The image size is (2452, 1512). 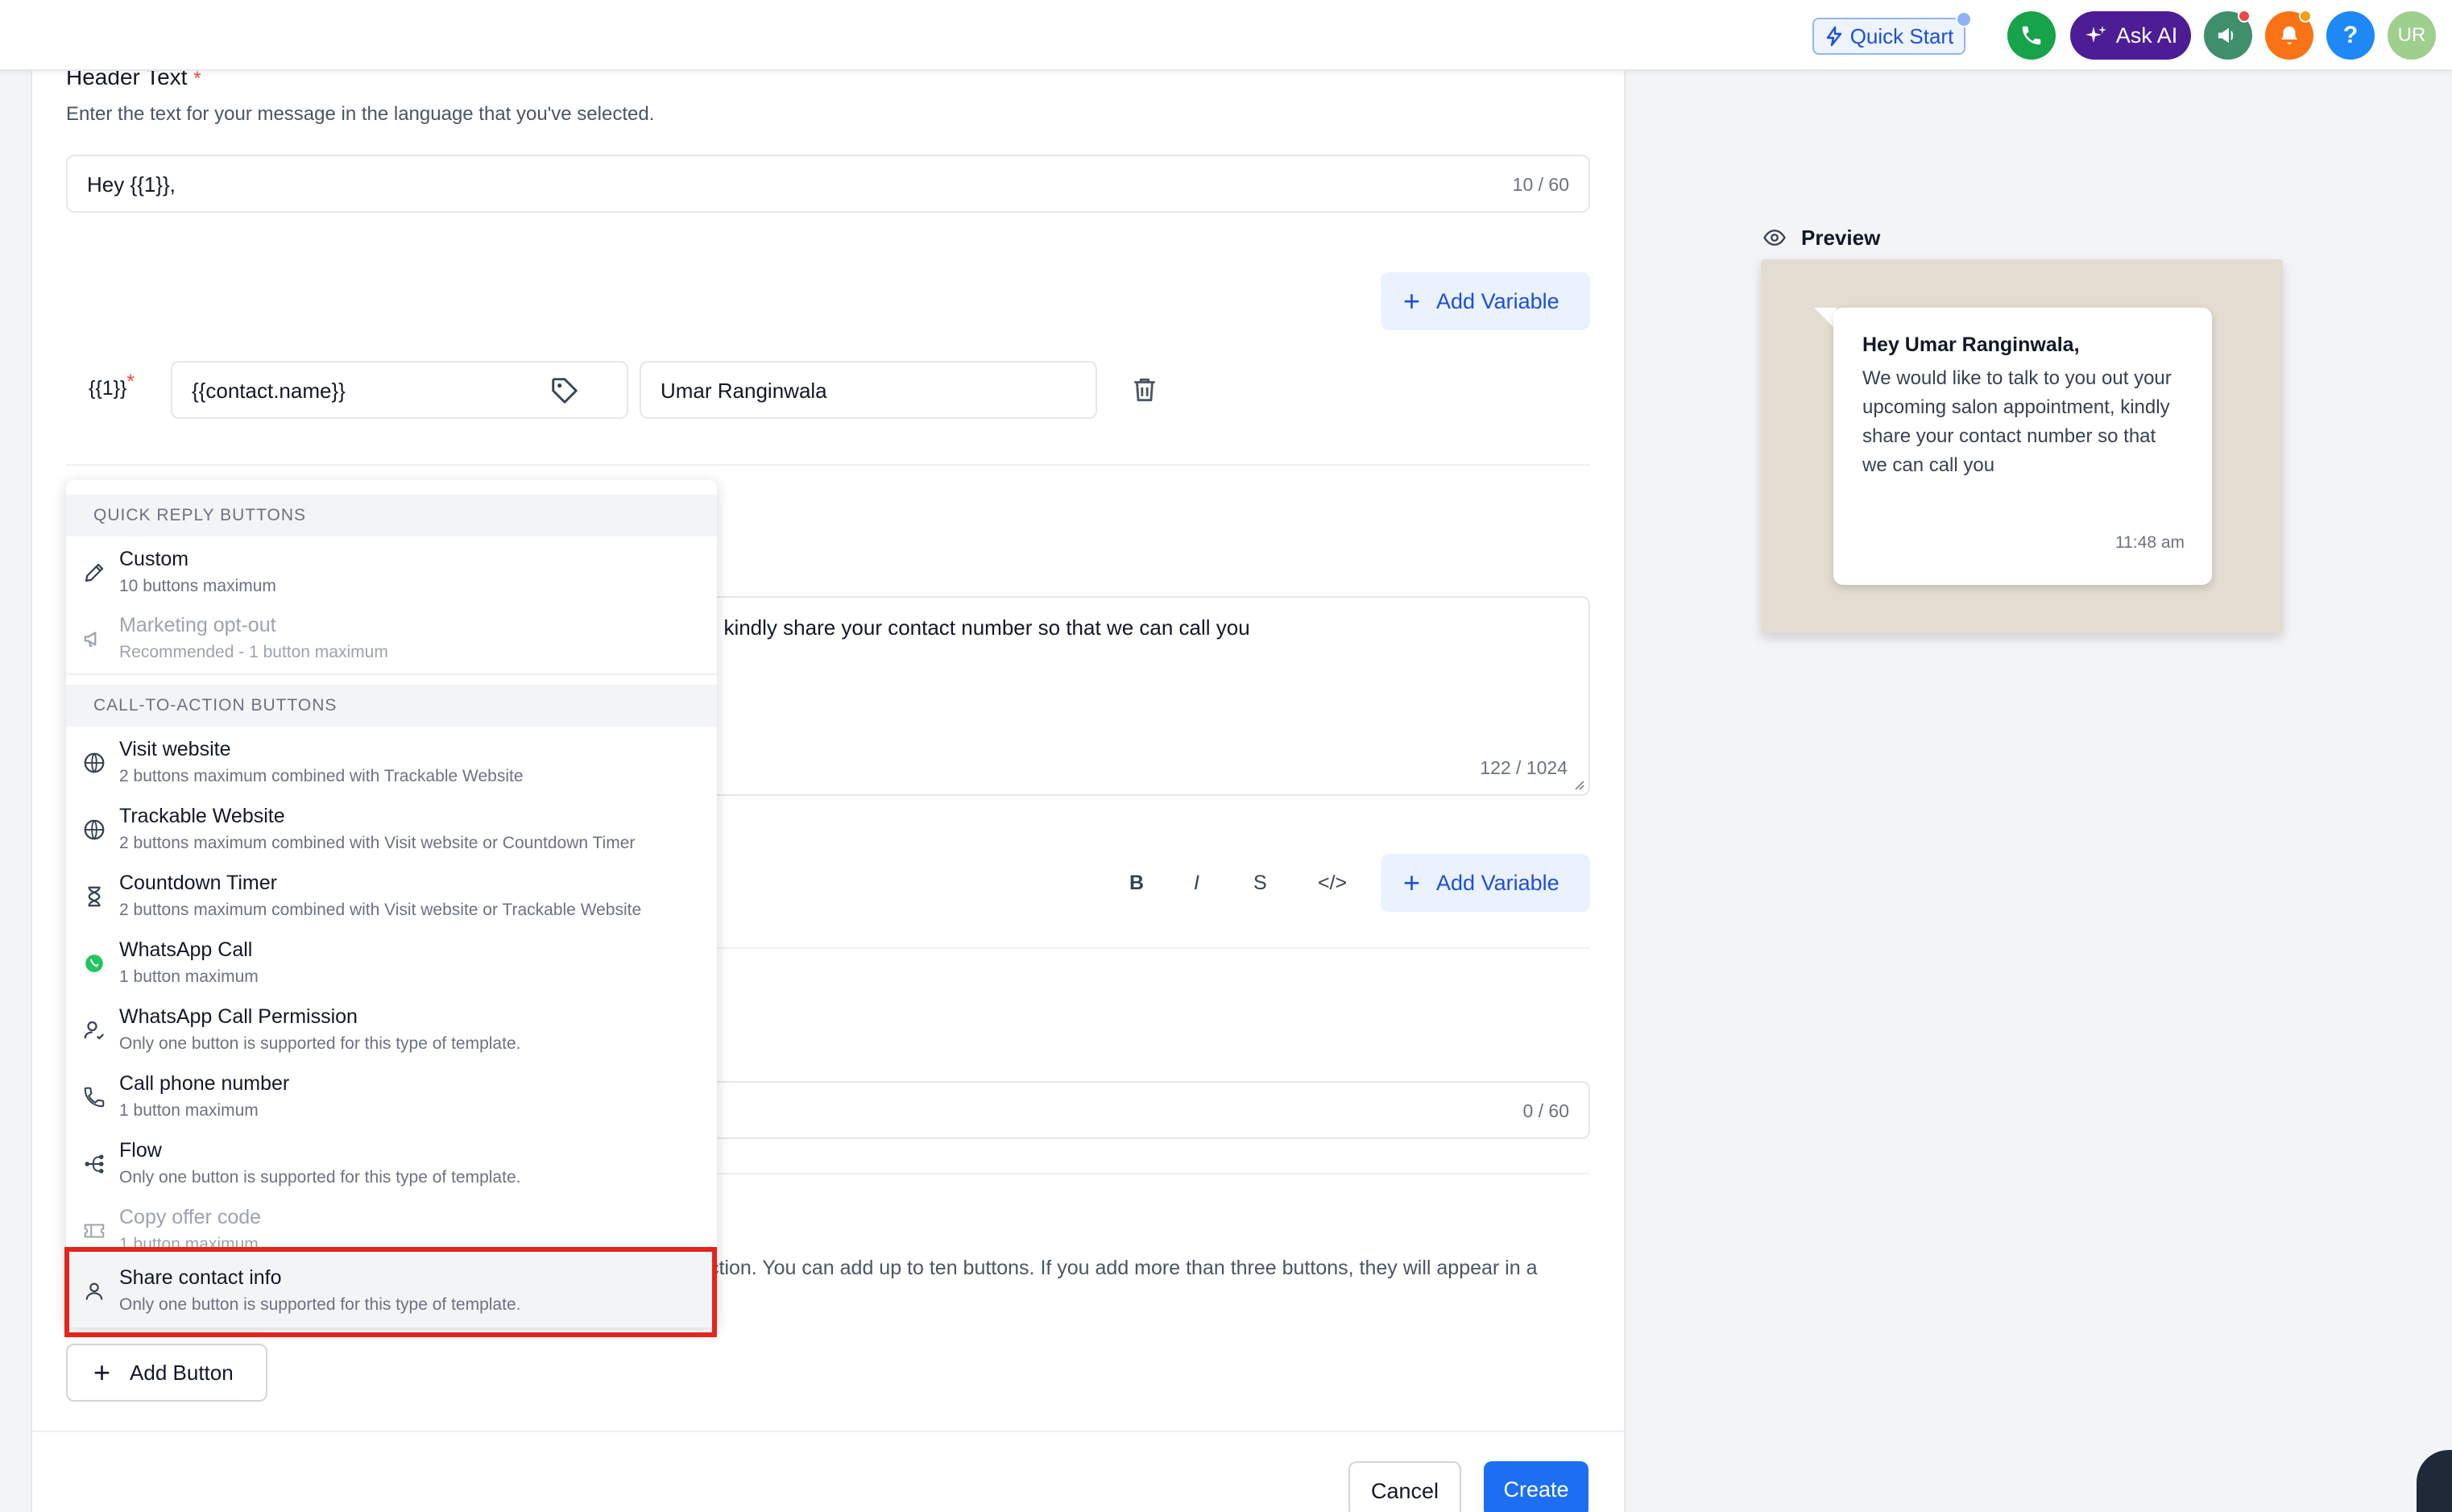 What do you see at coordinates (1540, 185) in the screenshot?
I see `header-text-counter: 10 / 60` at bounding box center [1540, 185].